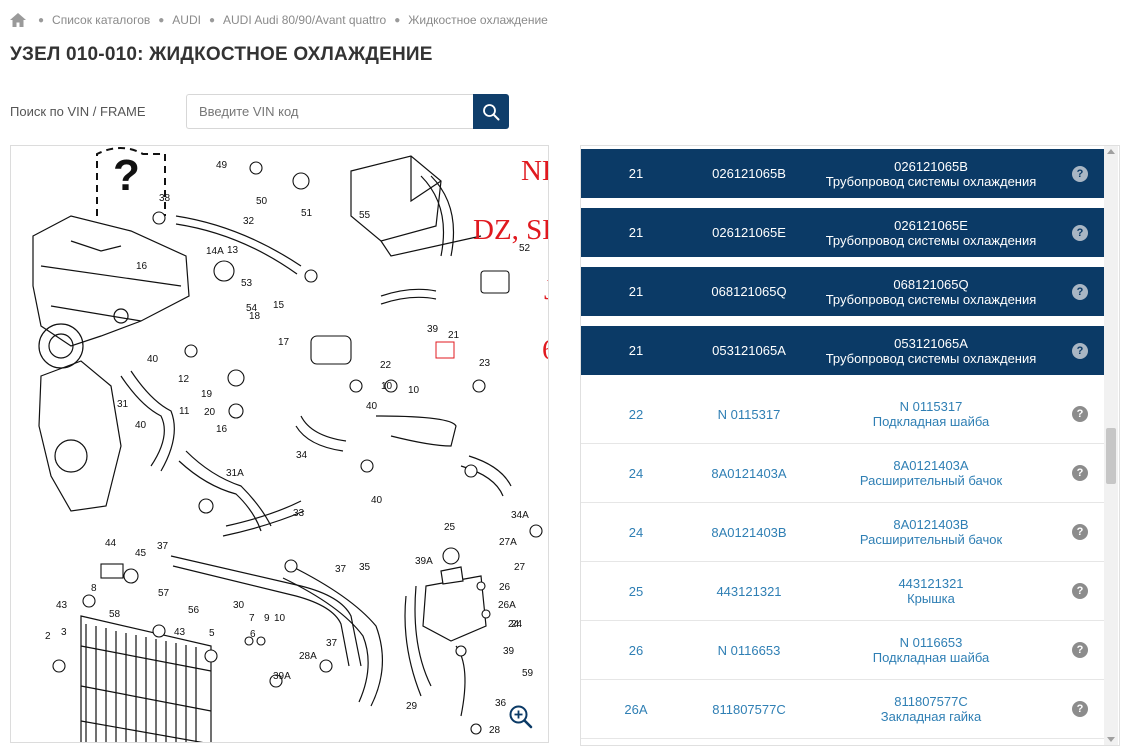  Describe the element at coordinates (255, 316) in the screenshot. I see `callout-number: 18` at that location.